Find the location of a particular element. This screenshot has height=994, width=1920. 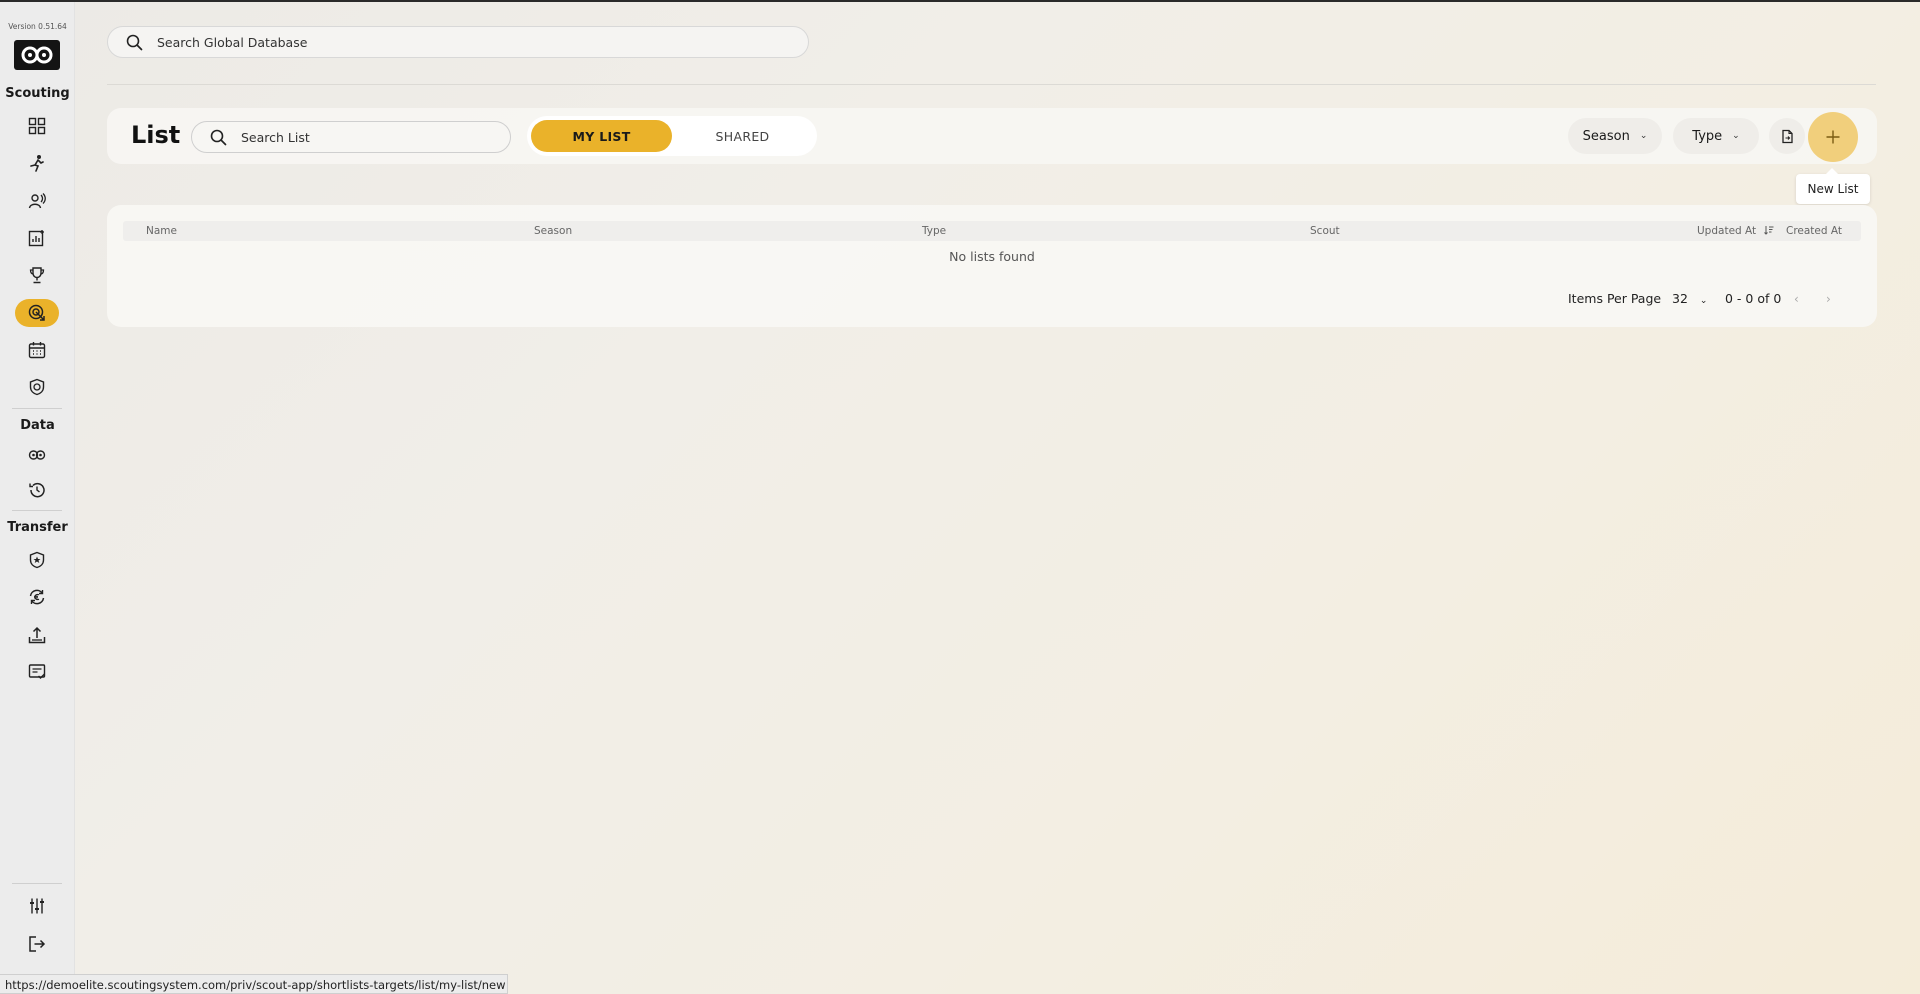

next-page-button: › is located at coordinates (1828, 299).